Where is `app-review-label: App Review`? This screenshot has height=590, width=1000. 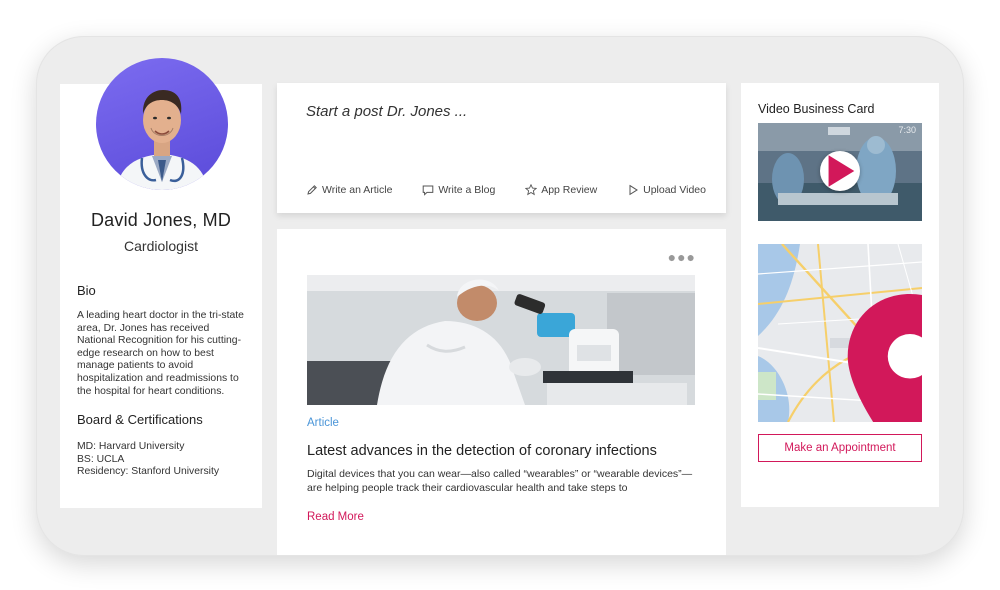
app-review-label: App Review is located at coordinates (569, 190).